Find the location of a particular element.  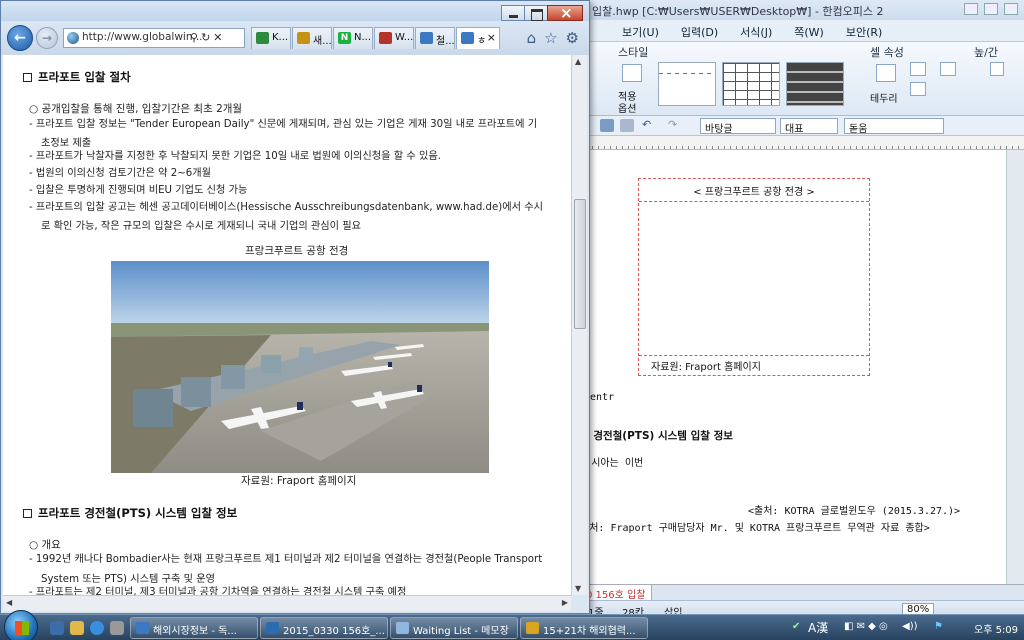

hwp-menubar: 보기(U) 입력(D) 서식(J) 쪽(W) 보안(R) is located at coordinates (802, 31).